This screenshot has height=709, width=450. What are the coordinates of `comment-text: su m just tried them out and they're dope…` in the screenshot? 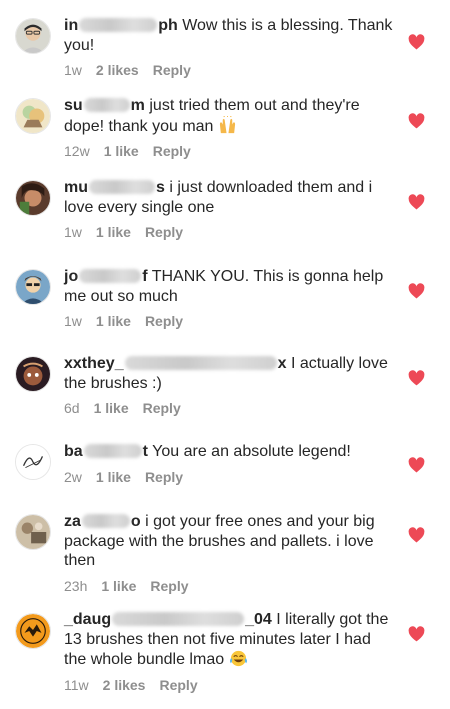 It's located at (212, 116).